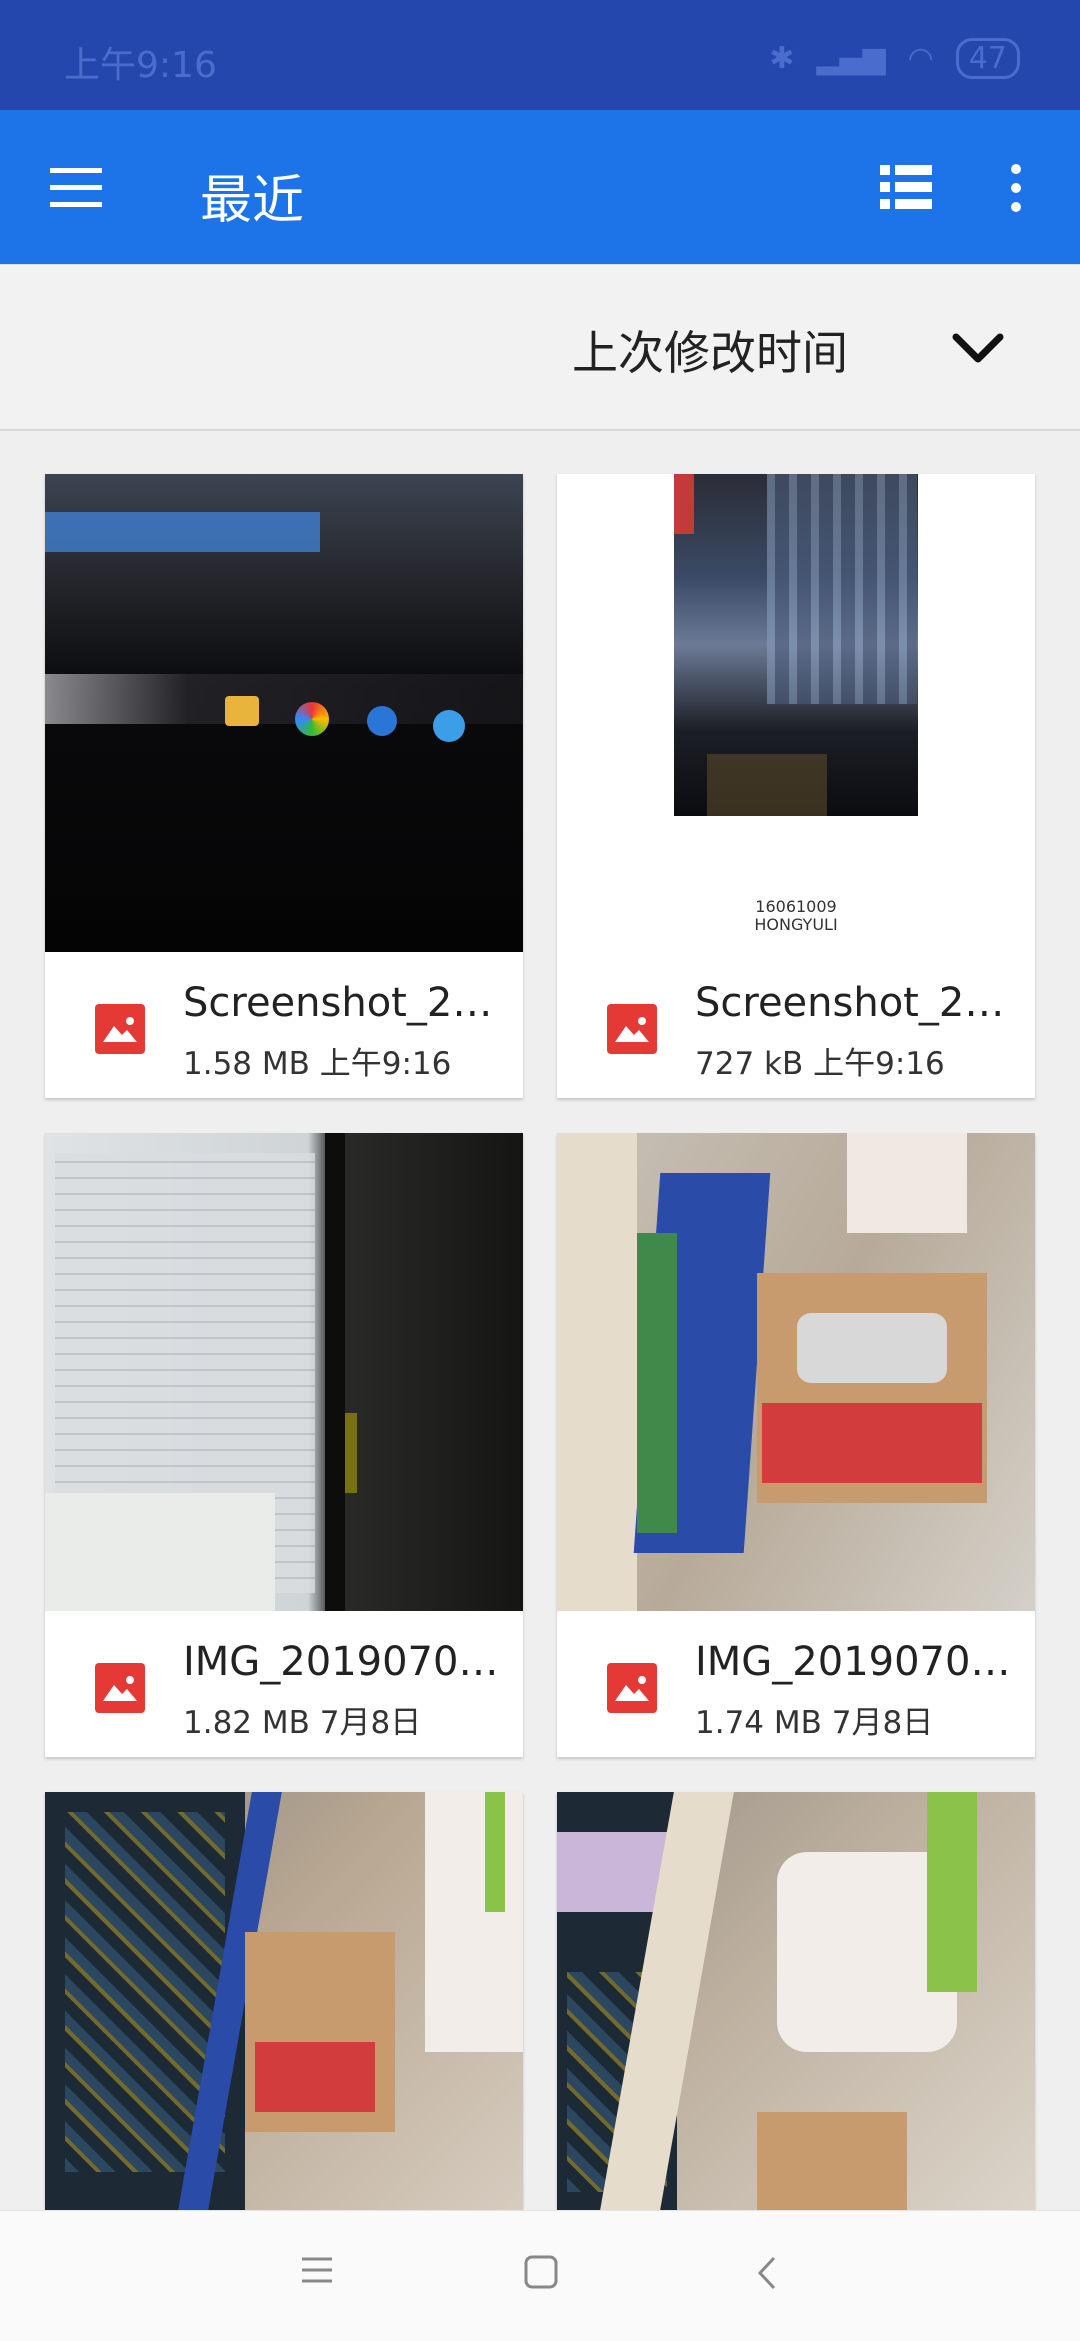 Image resolution: width=1080 pixels, height=2341 pixels. What do you see at coordinates (540, 55) in the screenshot?
I see `status-bar: 上午9:16 ✱ ▂▄▆ ◠ 47` at bounding box center [540, 55].